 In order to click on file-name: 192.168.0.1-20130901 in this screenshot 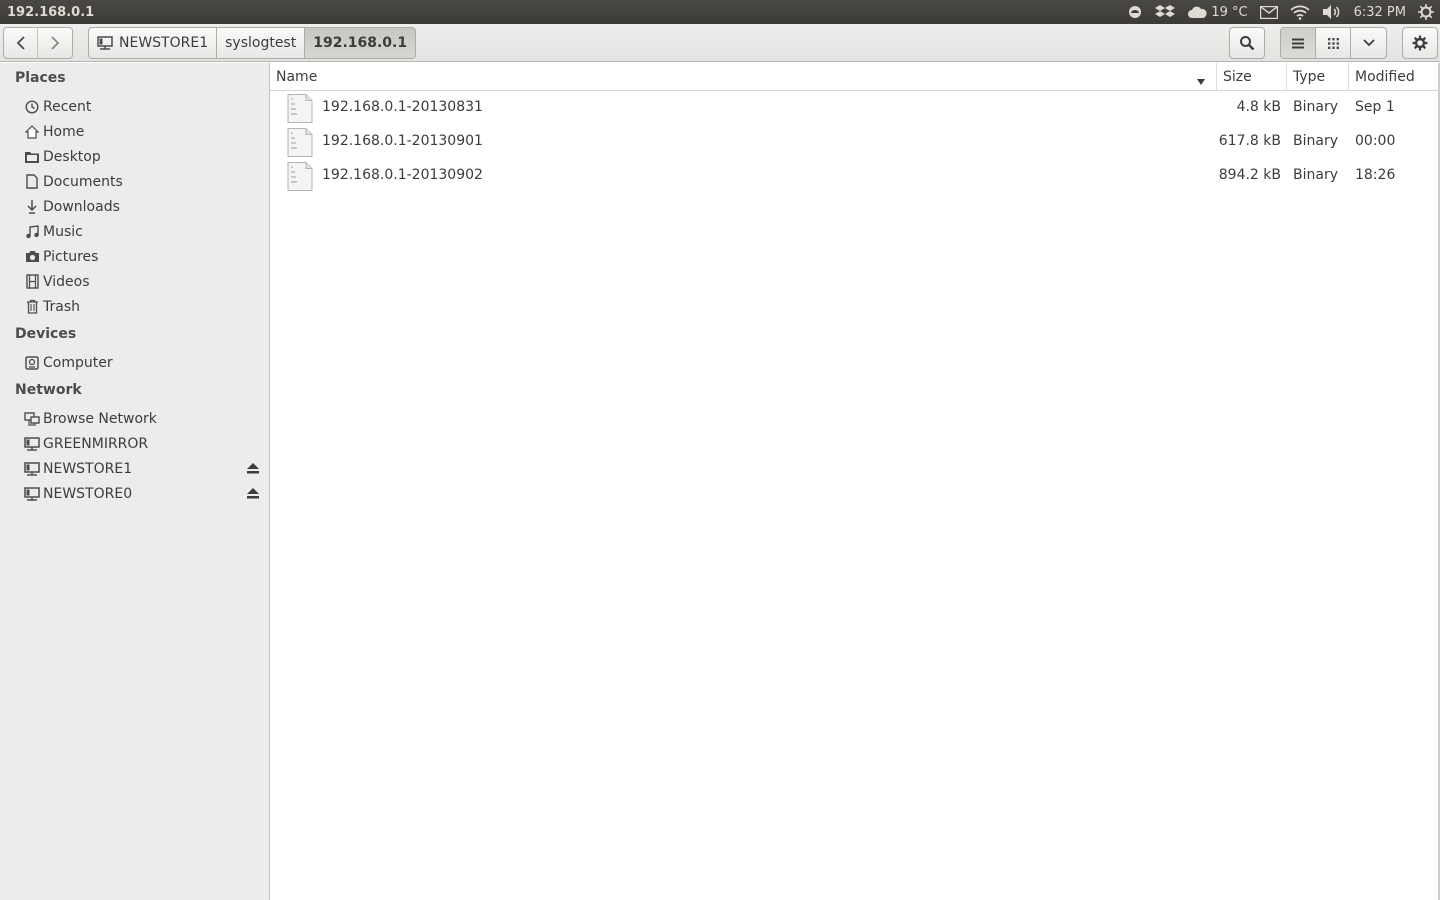, I will do `click(402, 141)`.